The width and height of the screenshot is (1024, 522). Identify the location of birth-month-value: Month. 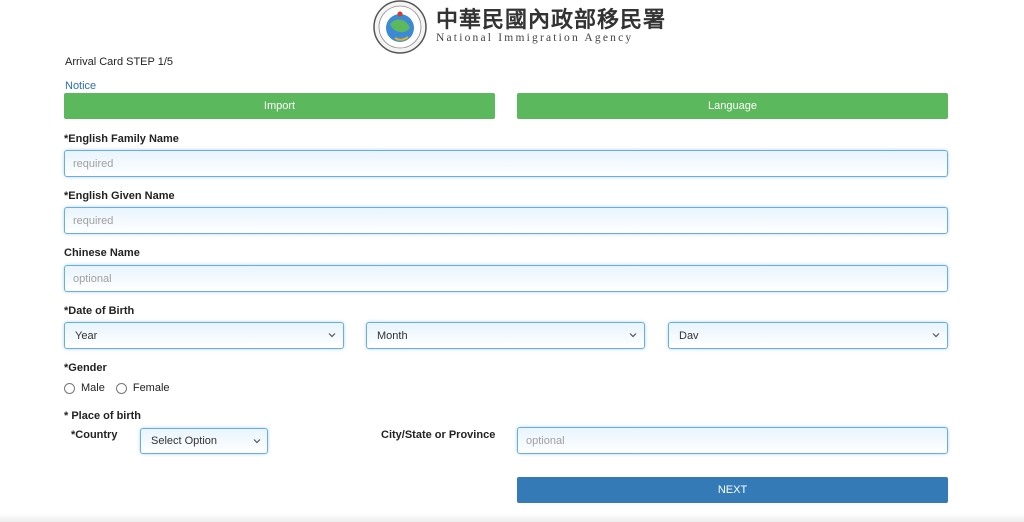
(392, 335).